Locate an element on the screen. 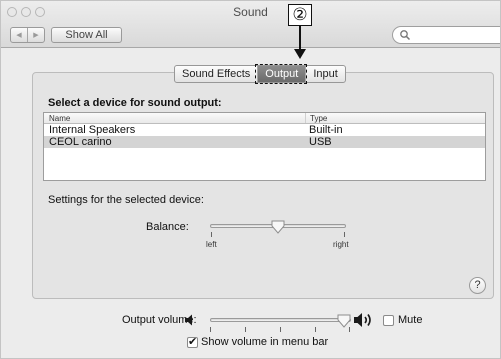  callout-arrow-shaft is located at coordinates (300, 38).